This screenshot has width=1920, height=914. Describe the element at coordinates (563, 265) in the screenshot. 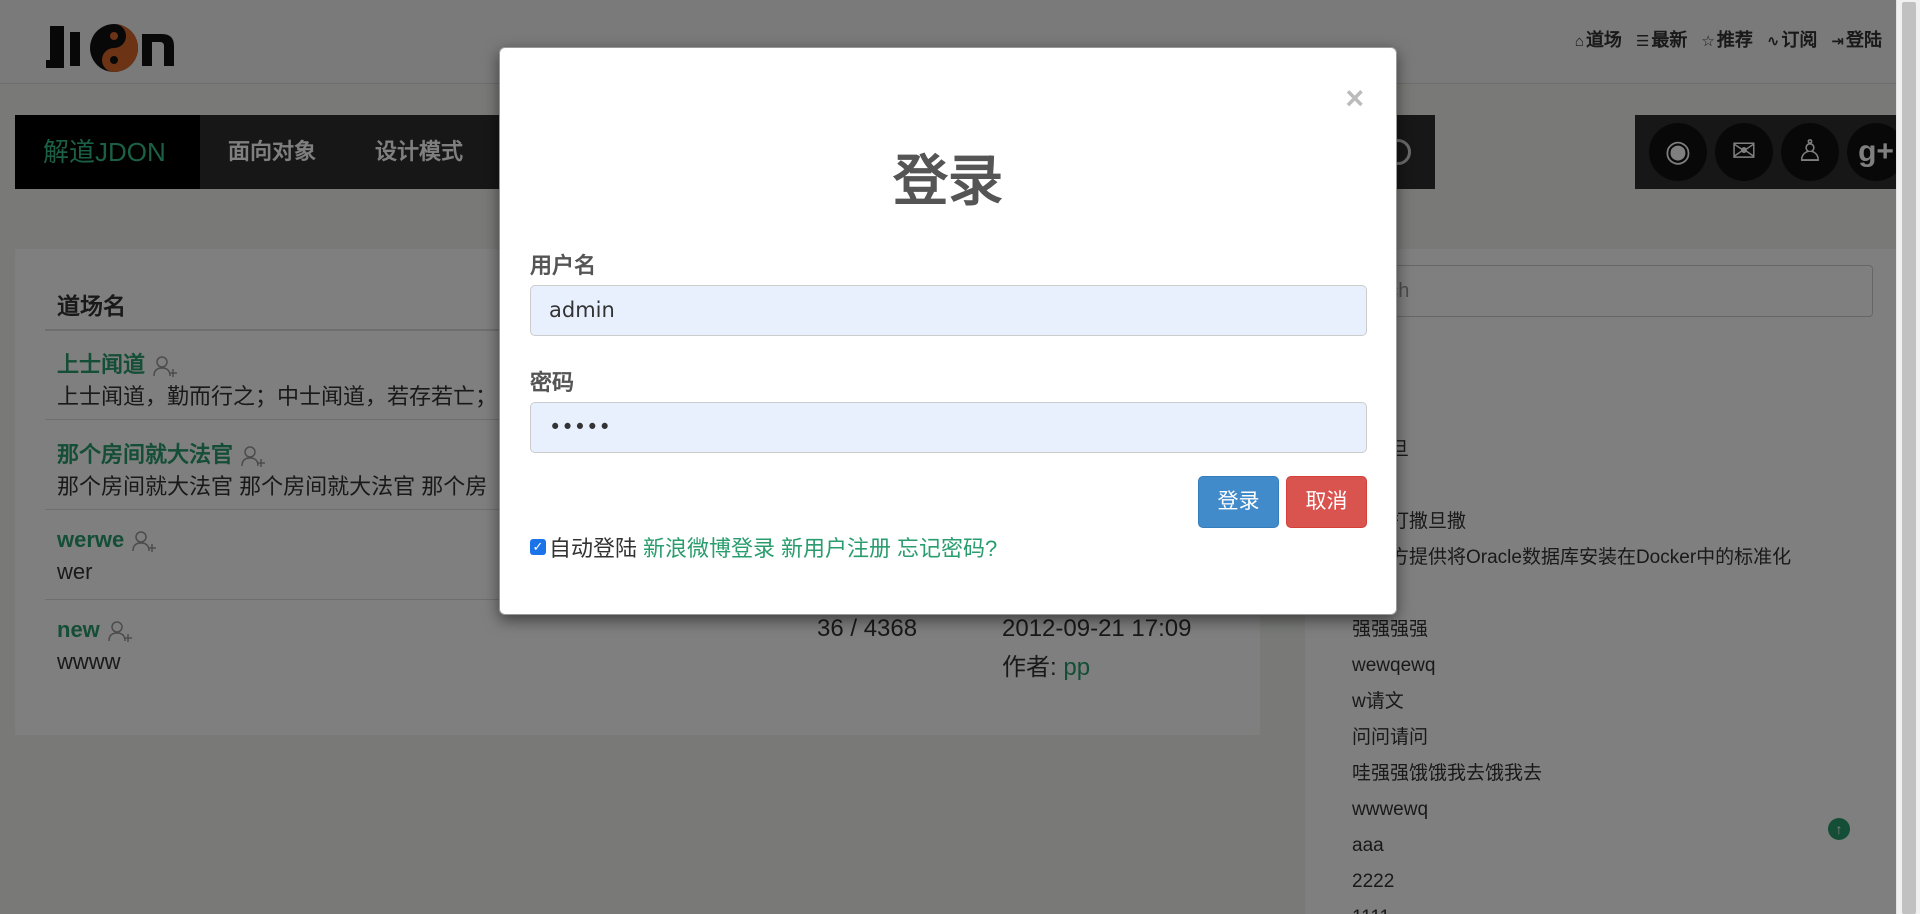

I see `username-label: 用户名` at that location.